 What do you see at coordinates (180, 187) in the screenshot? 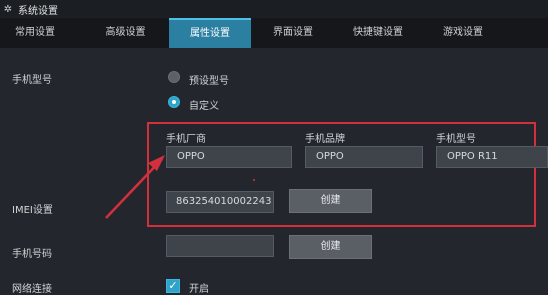
I see `red-arrow` at bounding box center [180, 187].